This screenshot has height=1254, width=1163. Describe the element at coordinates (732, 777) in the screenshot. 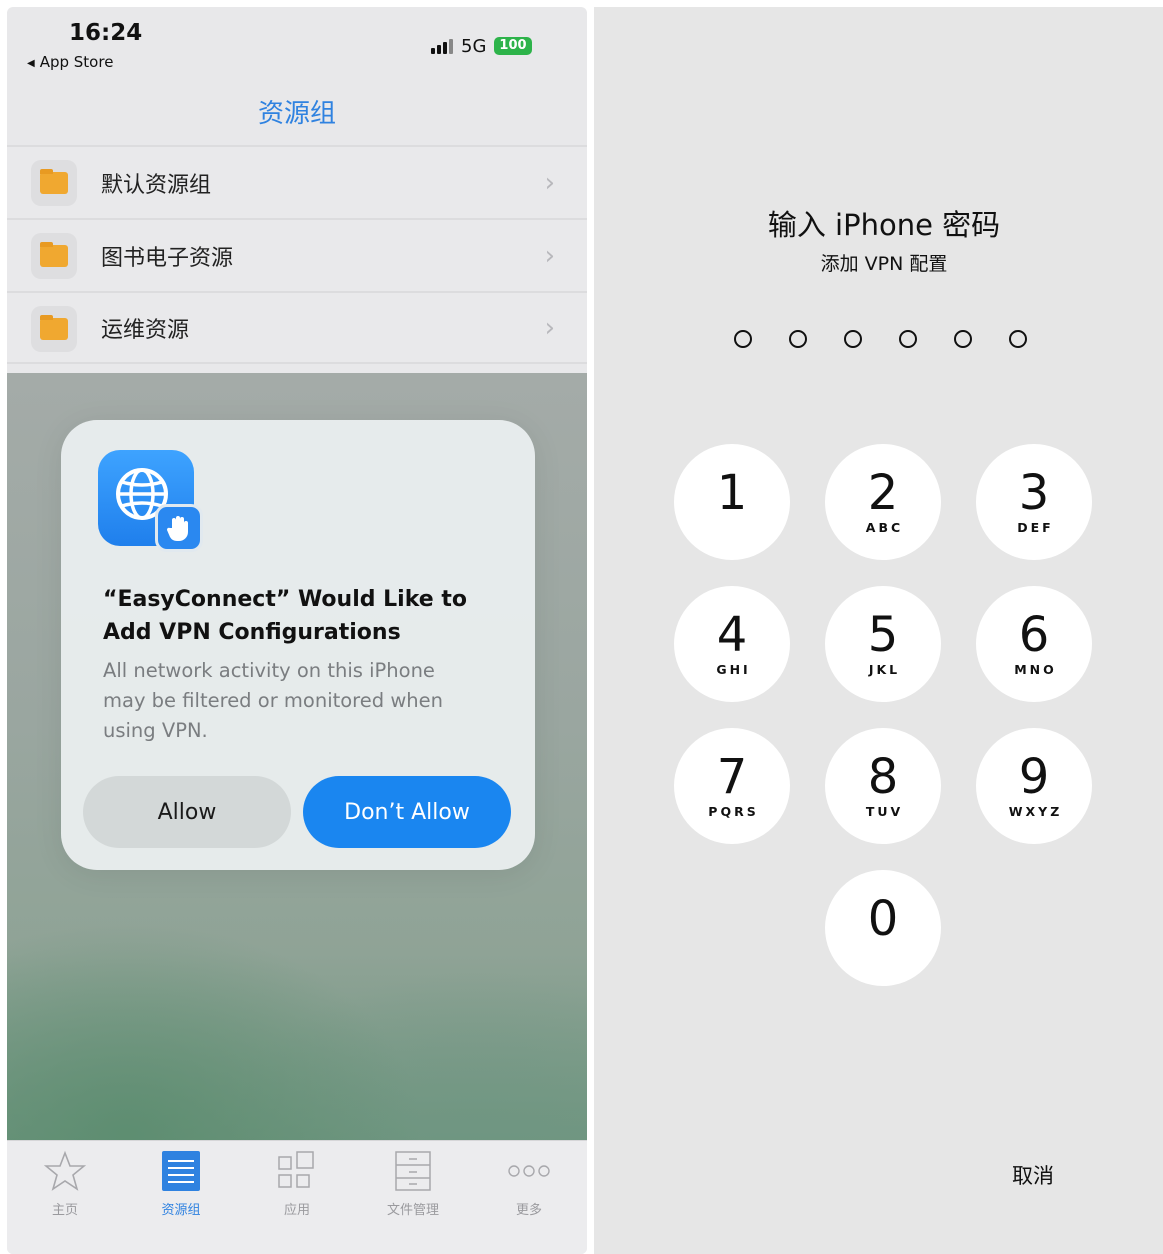

I see `key-digit: 7` at that location.